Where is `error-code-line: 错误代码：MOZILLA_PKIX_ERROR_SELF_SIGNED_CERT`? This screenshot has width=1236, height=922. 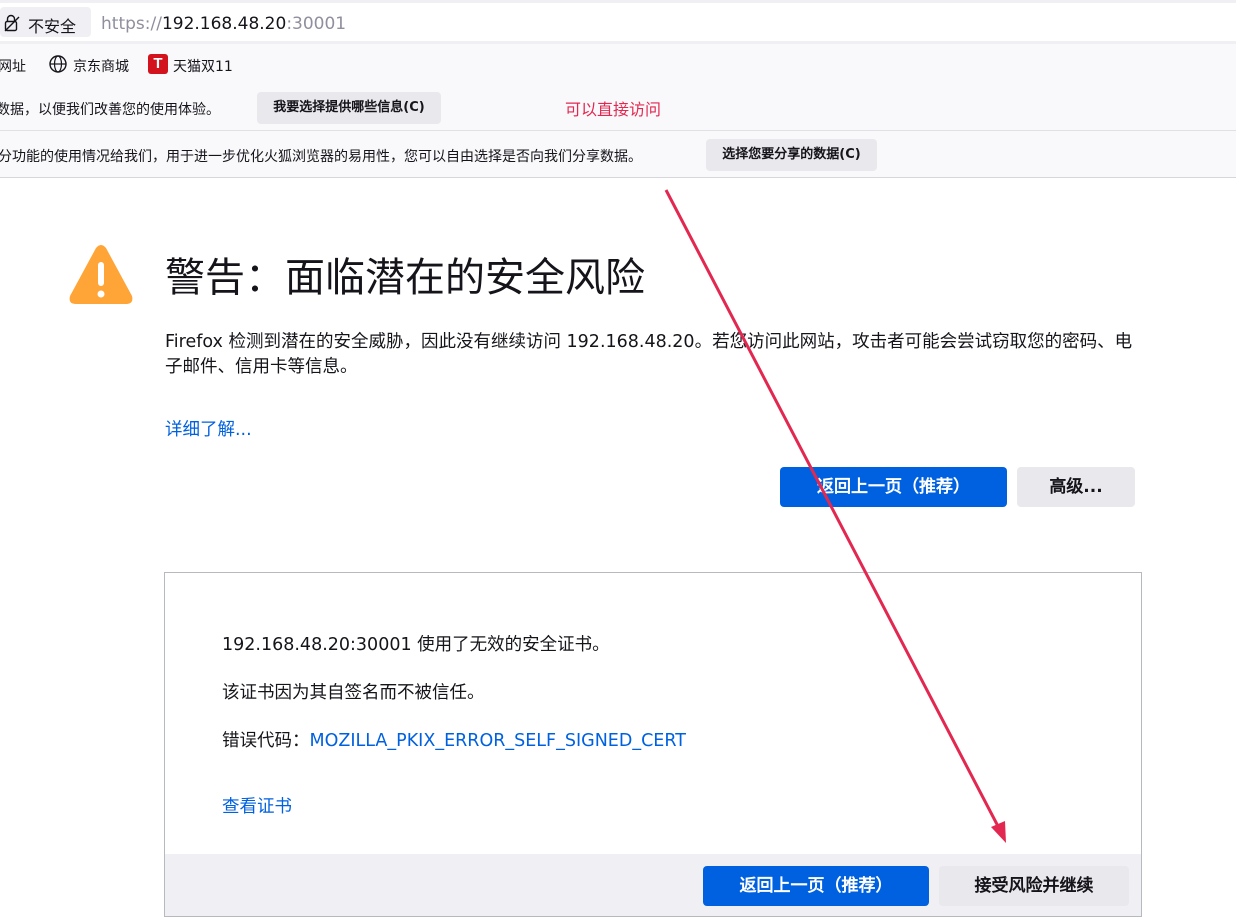
error-code-line: 错误代码：MOZILLA_PKIX_ERROR_SELF_SIGNED_CERT is located at coordinates (454, 739).